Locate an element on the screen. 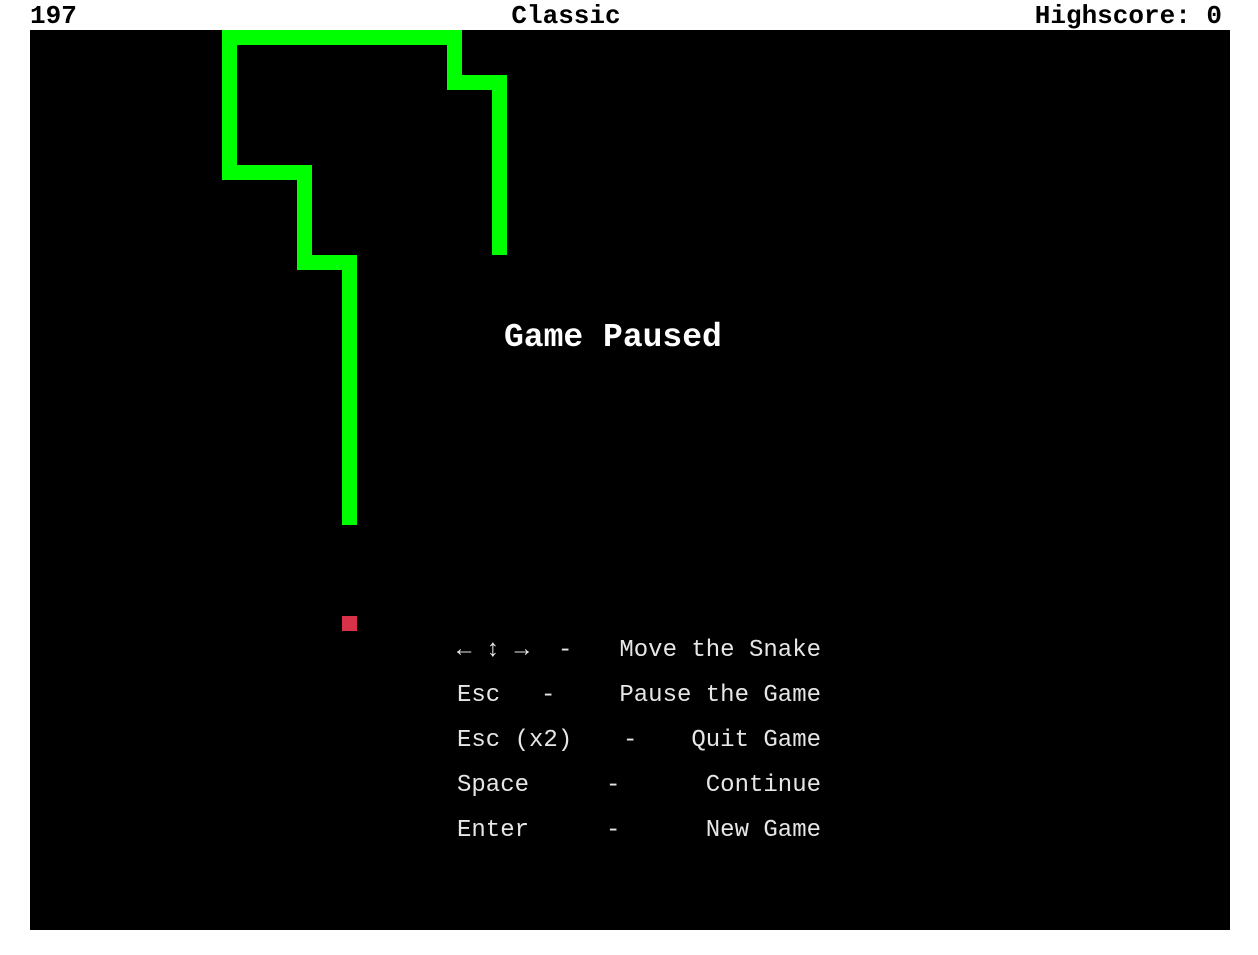 The image size is (1258, 955). control-action: New Game is located at coordinates (763, 830).